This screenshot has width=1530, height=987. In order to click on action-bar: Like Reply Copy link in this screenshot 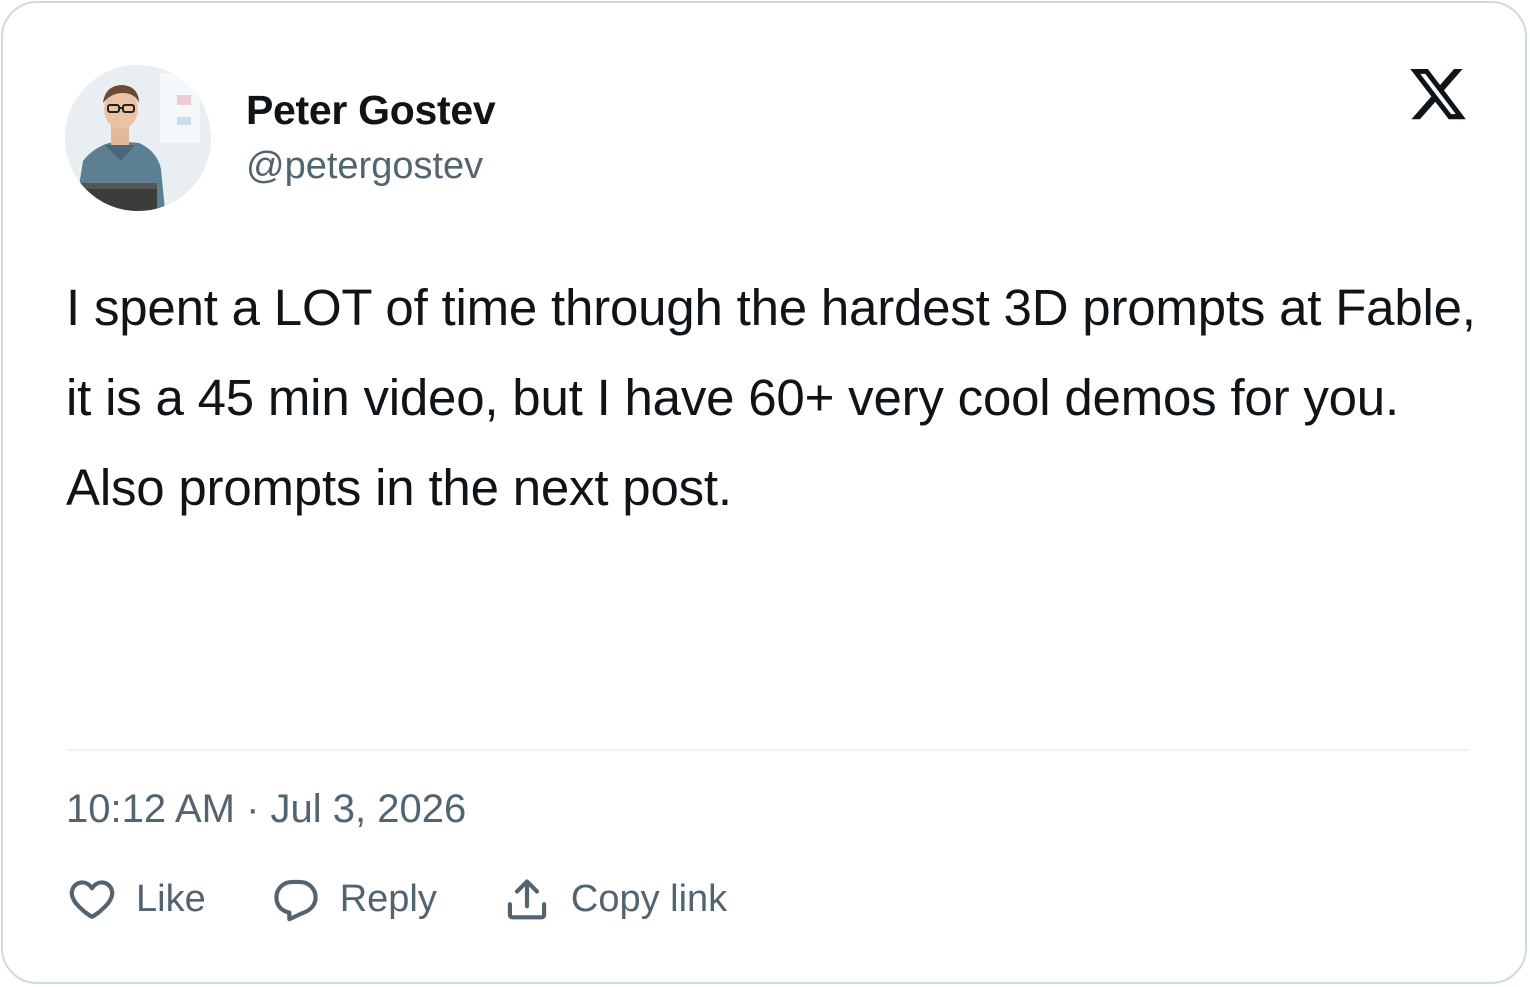, I will do `click(396, 899)`.